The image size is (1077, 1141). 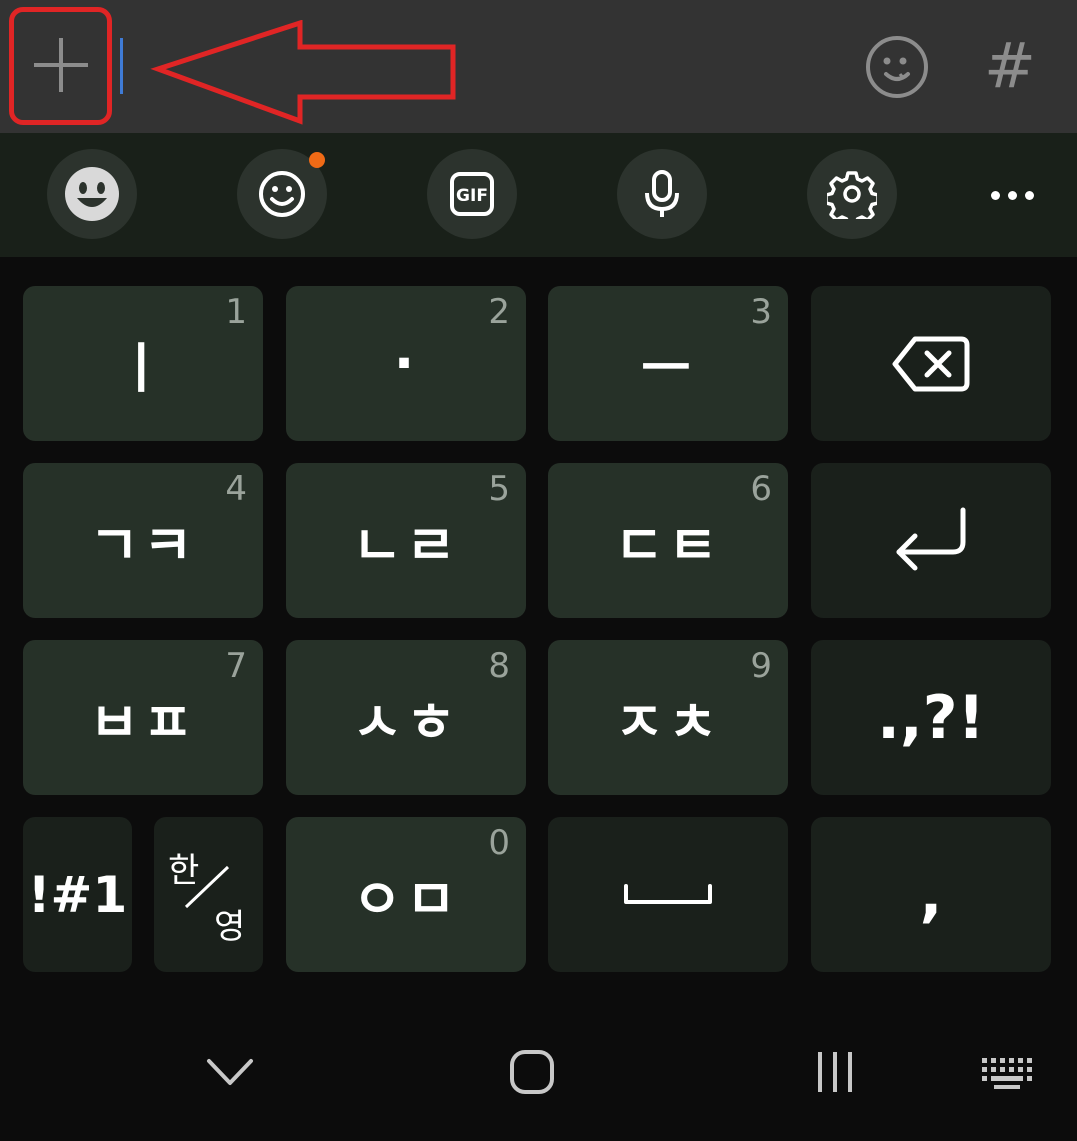 I want to click on key-number: 7, so click(x=236, y=666).